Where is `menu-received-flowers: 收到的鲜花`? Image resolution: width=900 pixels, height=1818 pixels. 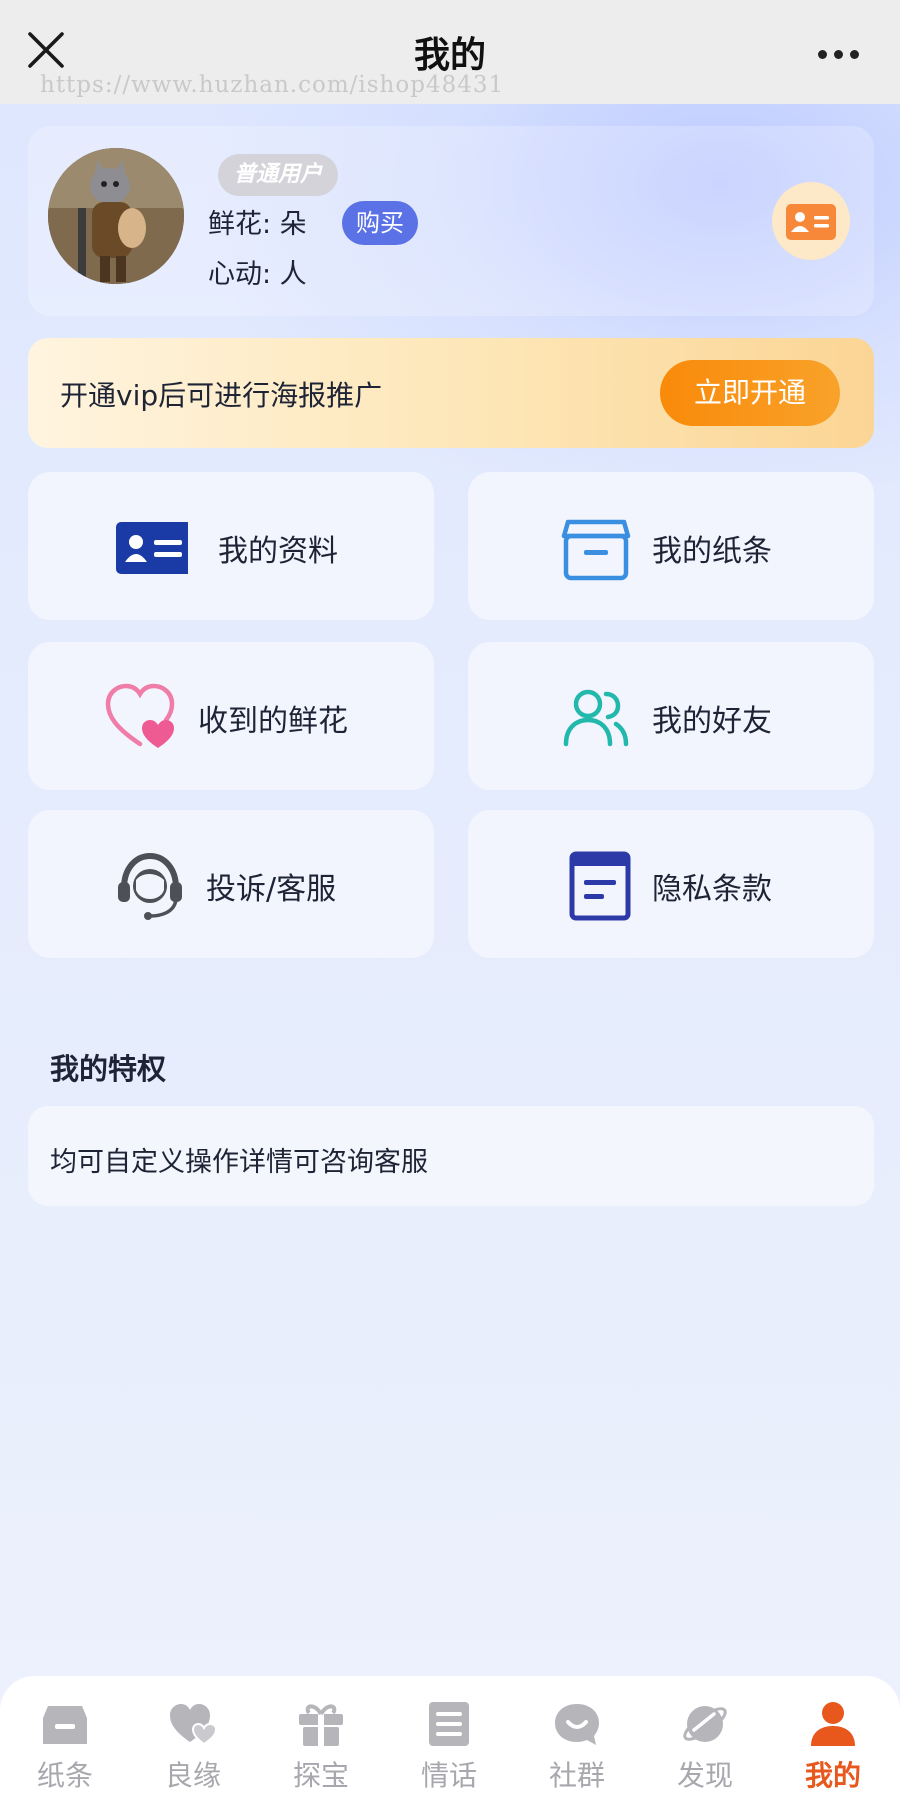 menu-received-flowers: 收到的鲜花 is located at coordinates (231, 716).